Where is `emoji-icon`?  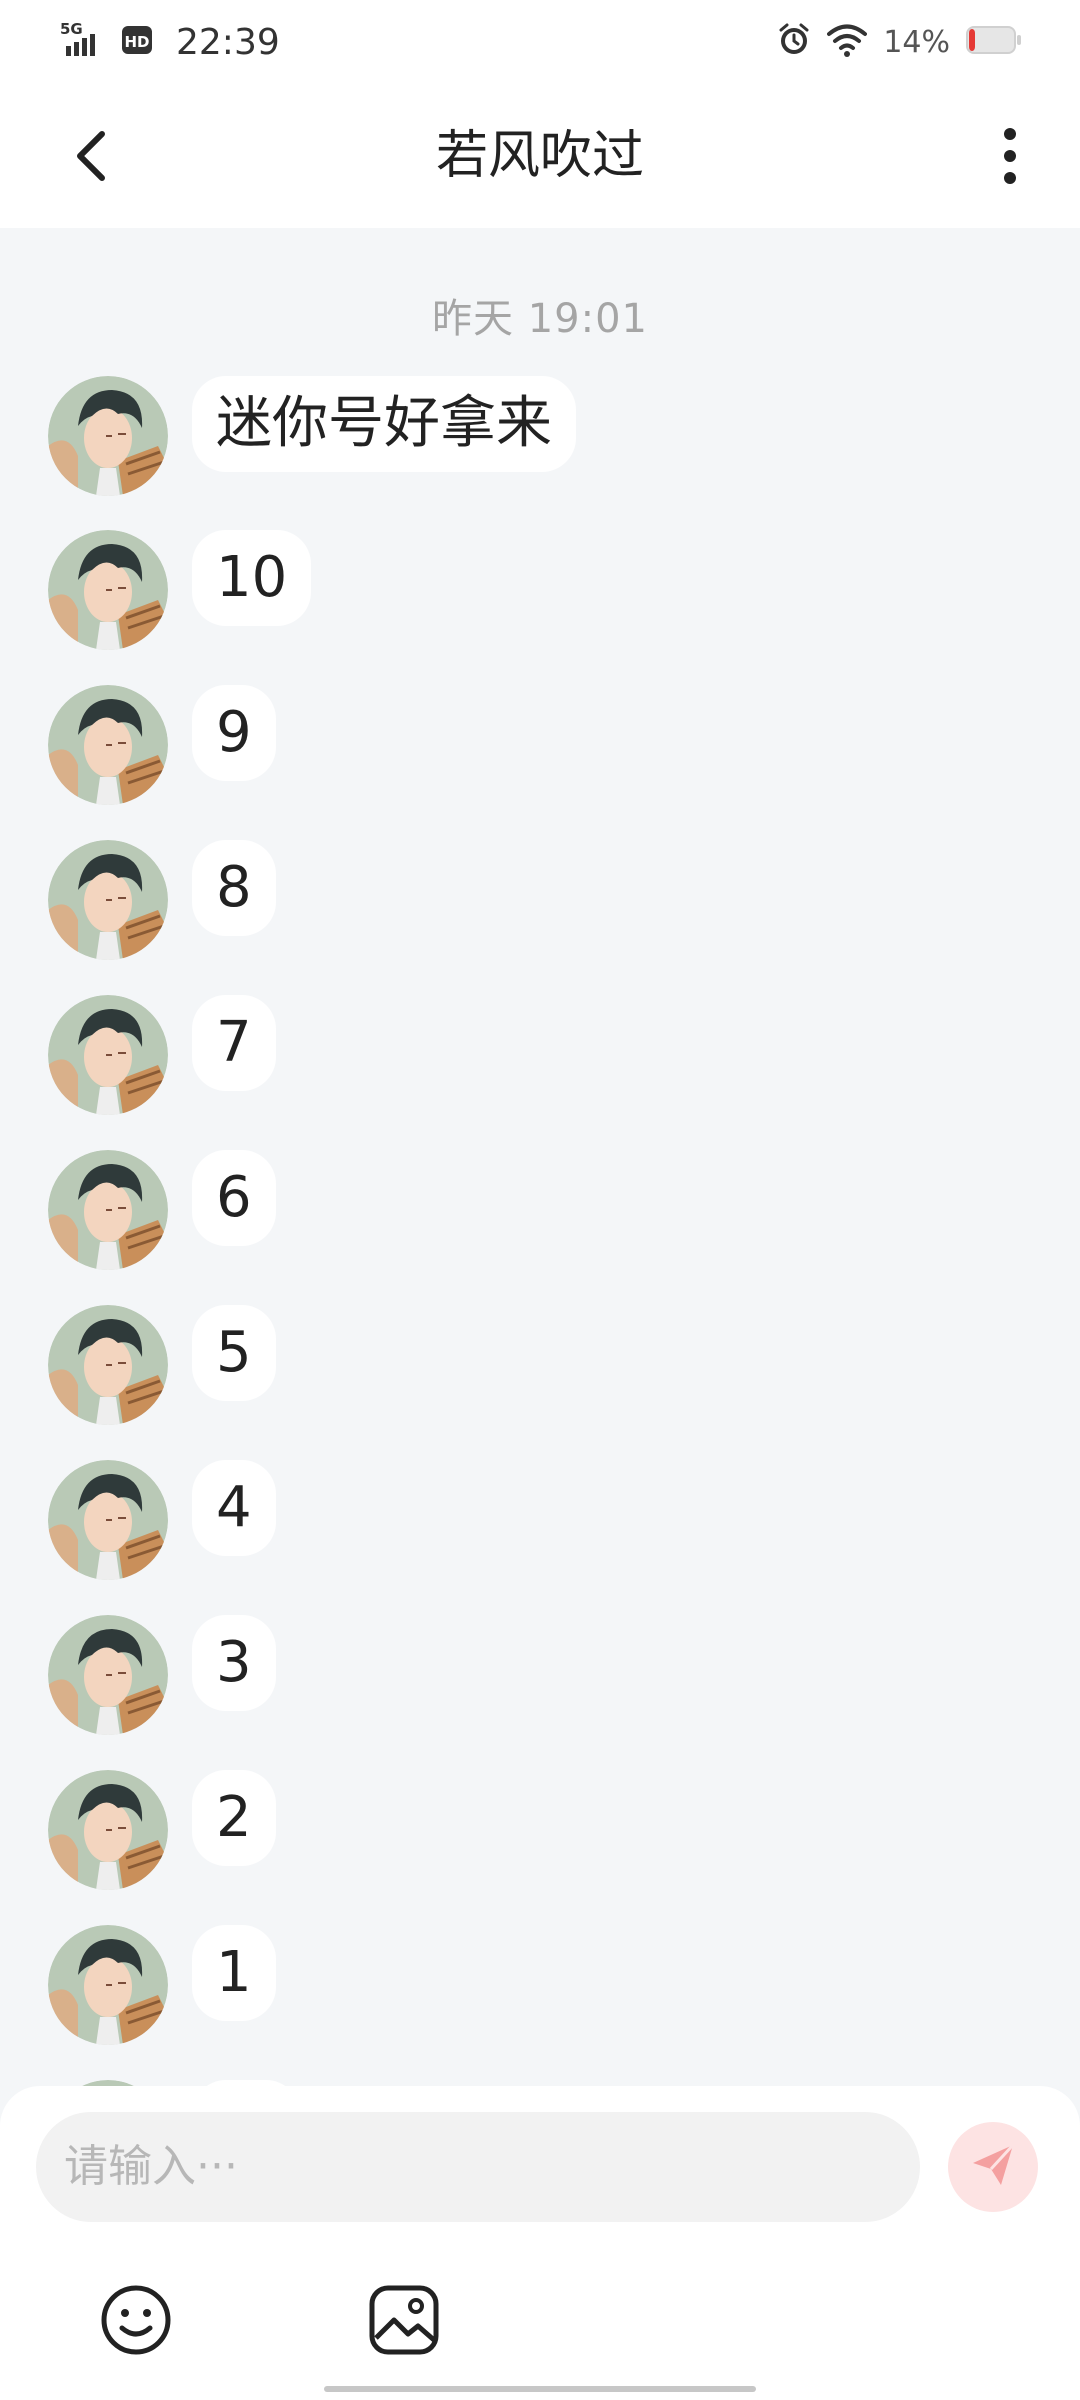
emoji-icon is located at coordinates (136, 2320).